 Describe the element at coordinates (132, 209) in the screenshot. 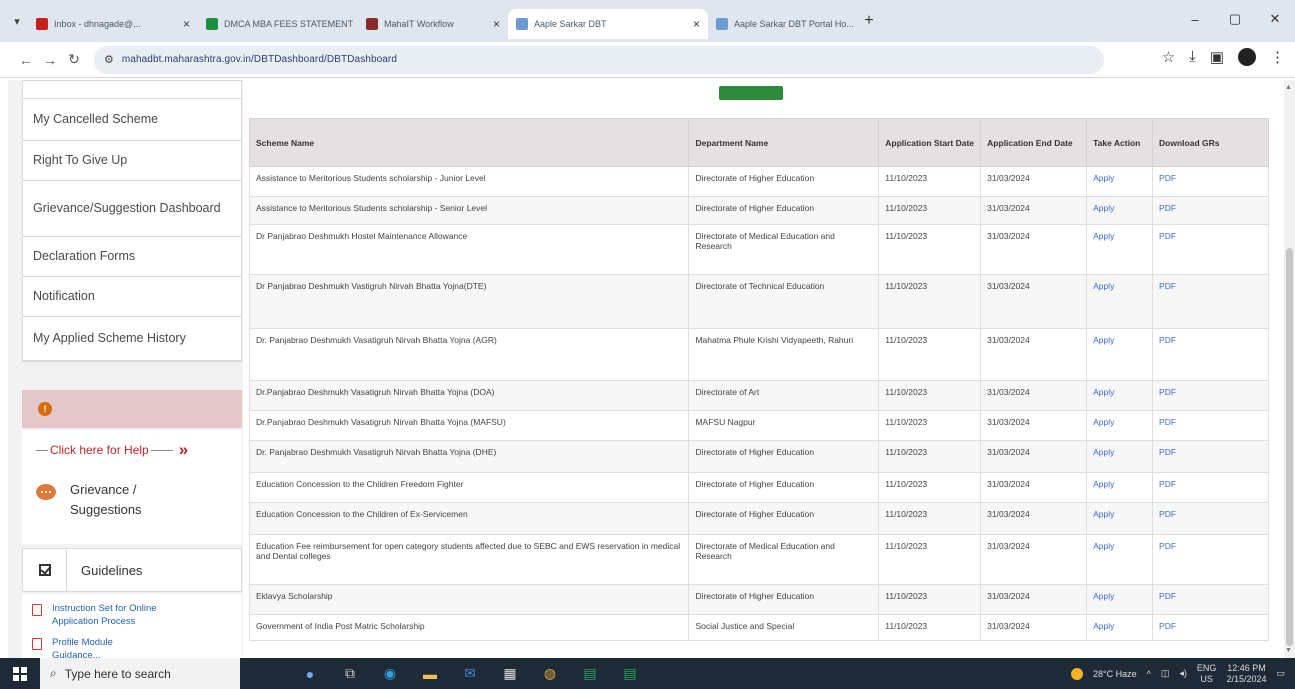

I see `sidebar-item: Grievance/Suggestion Dashboard` at that location.